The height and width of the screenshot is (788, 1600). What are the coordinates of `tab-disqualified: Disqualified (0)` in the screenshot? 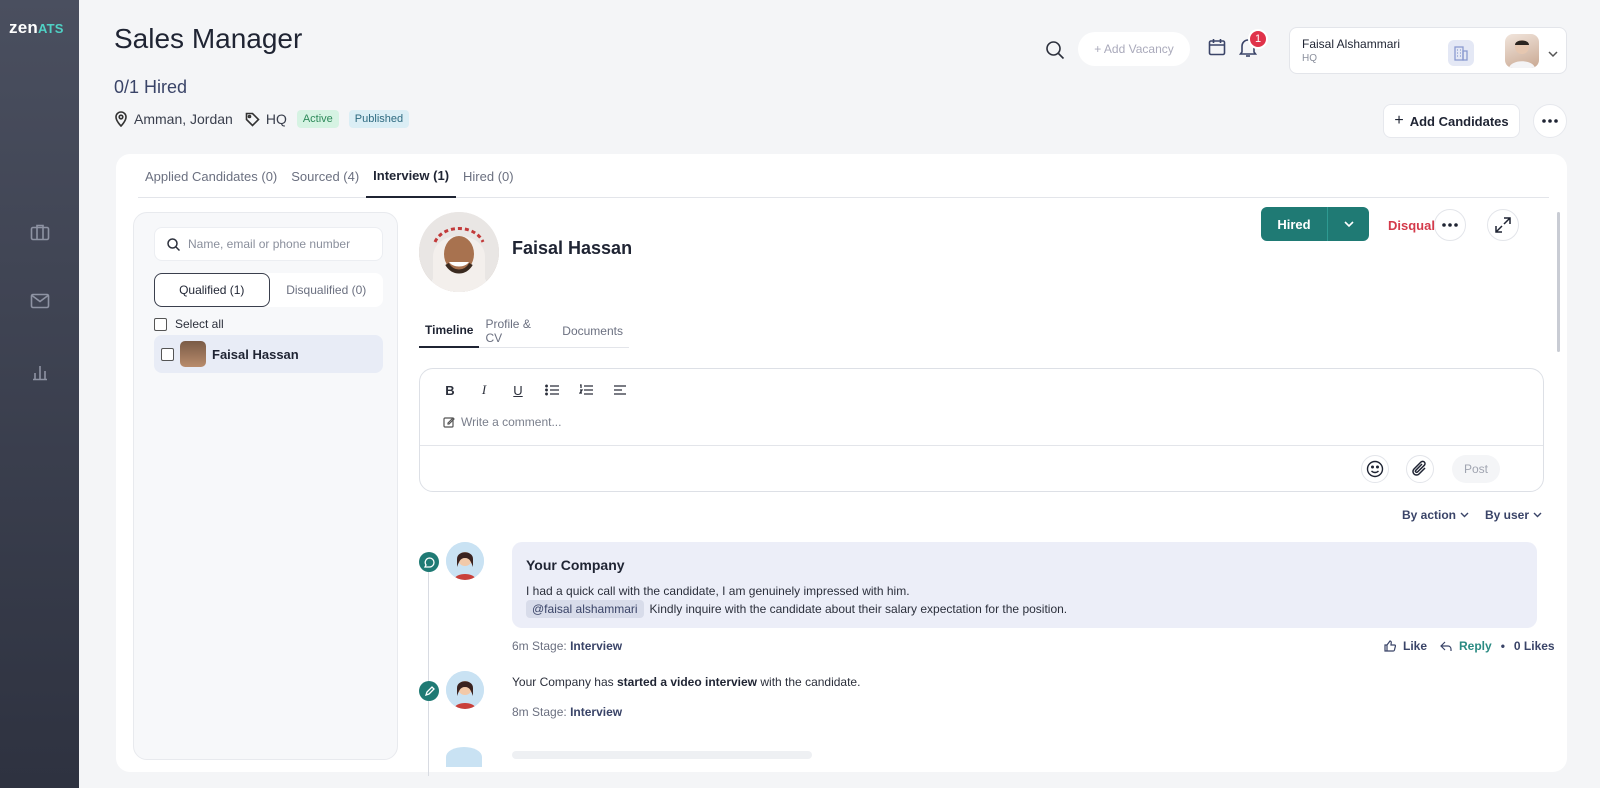 It's located at (327, 290).